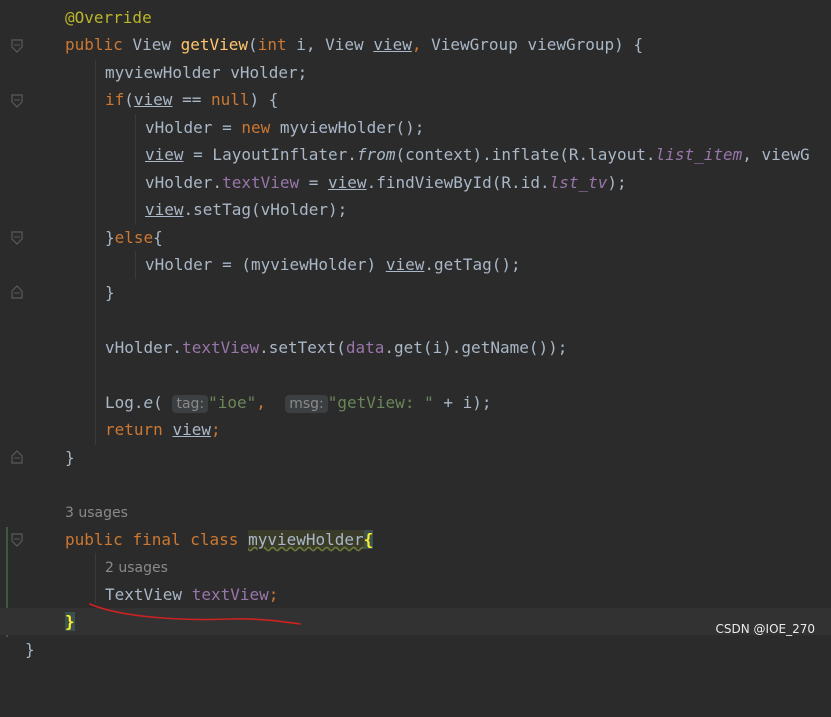  Describe the element at coordinates (256, 127) in the screenshot. I see `keyword-new: new` at that location.